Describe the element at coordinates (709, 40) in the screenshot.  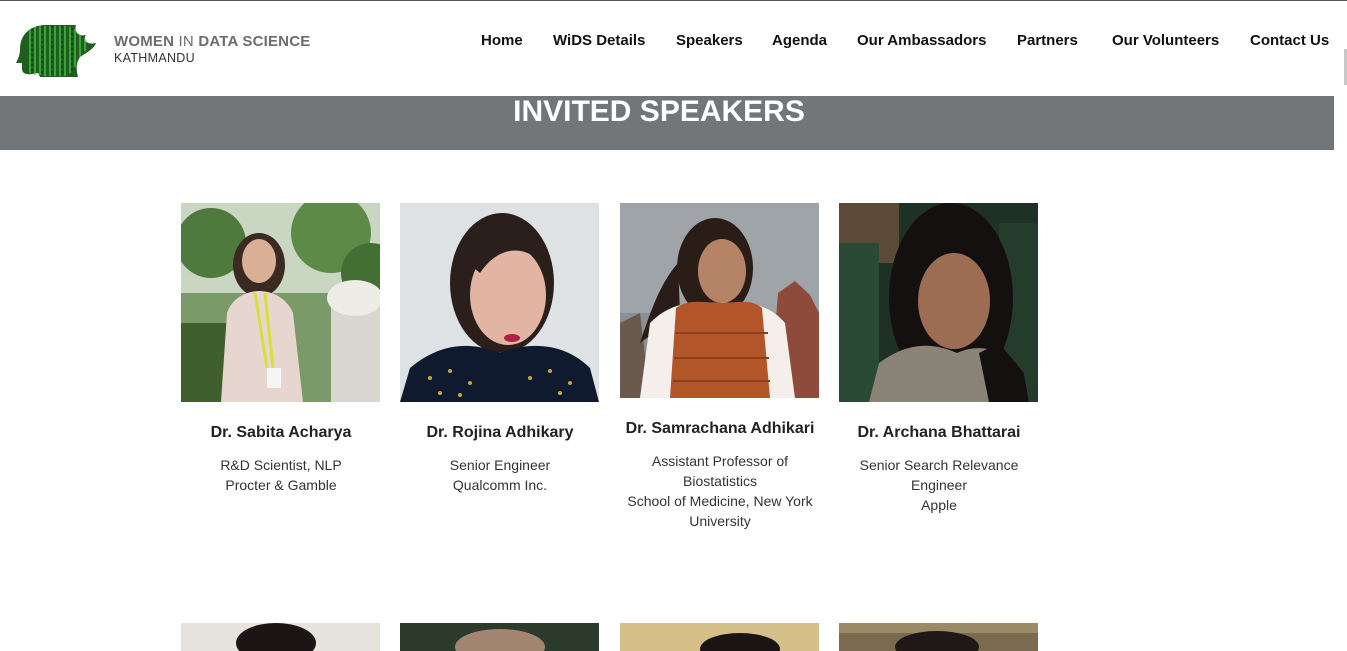
I see `nav-speakers: Speakers` at that location.